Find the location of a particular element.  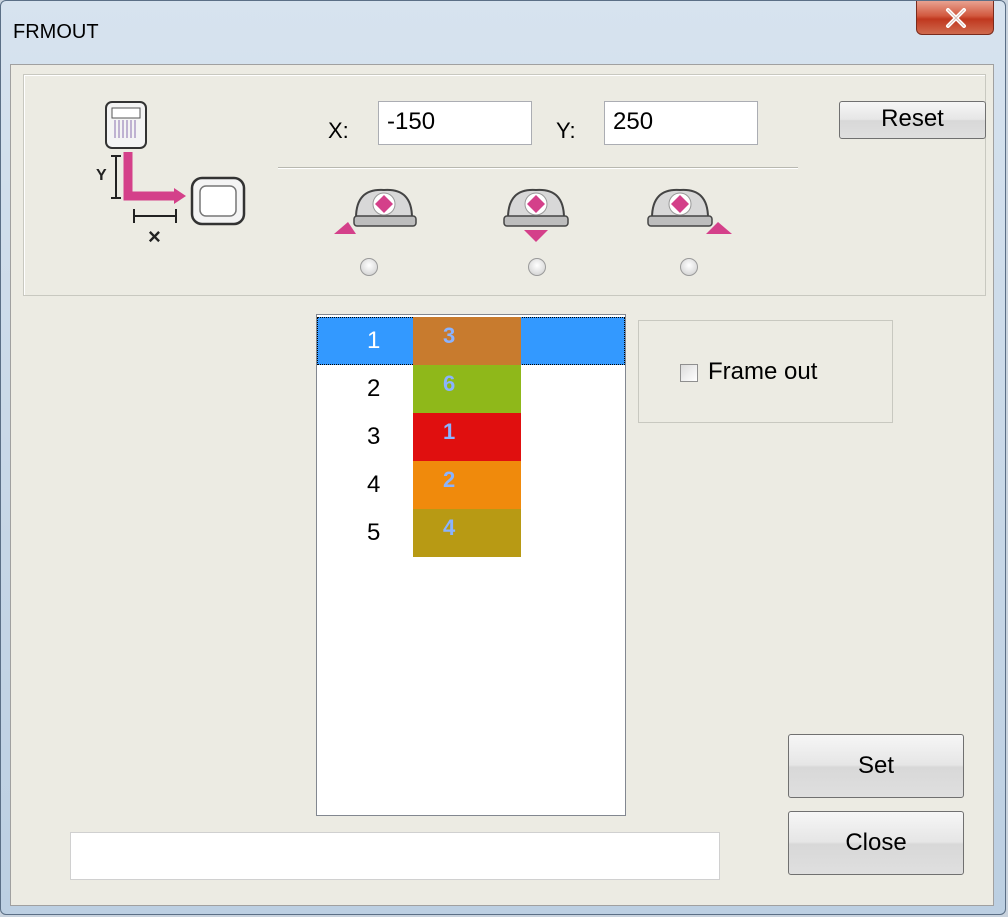

frame-out-right-radio is located at coordinates (689, 267).